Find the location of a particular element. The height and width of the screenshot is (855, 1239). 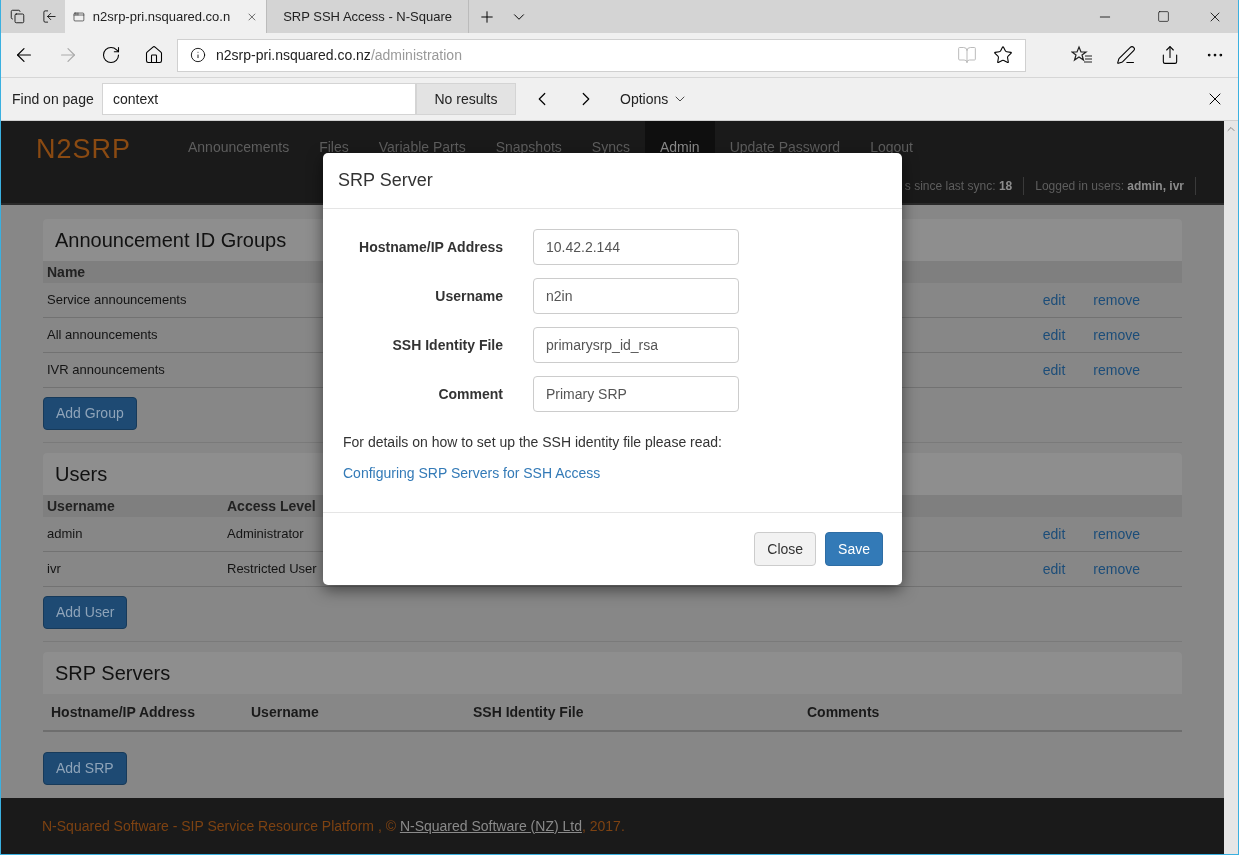

input-field: 10.42.2.144 is located at coordinates (636, 247).